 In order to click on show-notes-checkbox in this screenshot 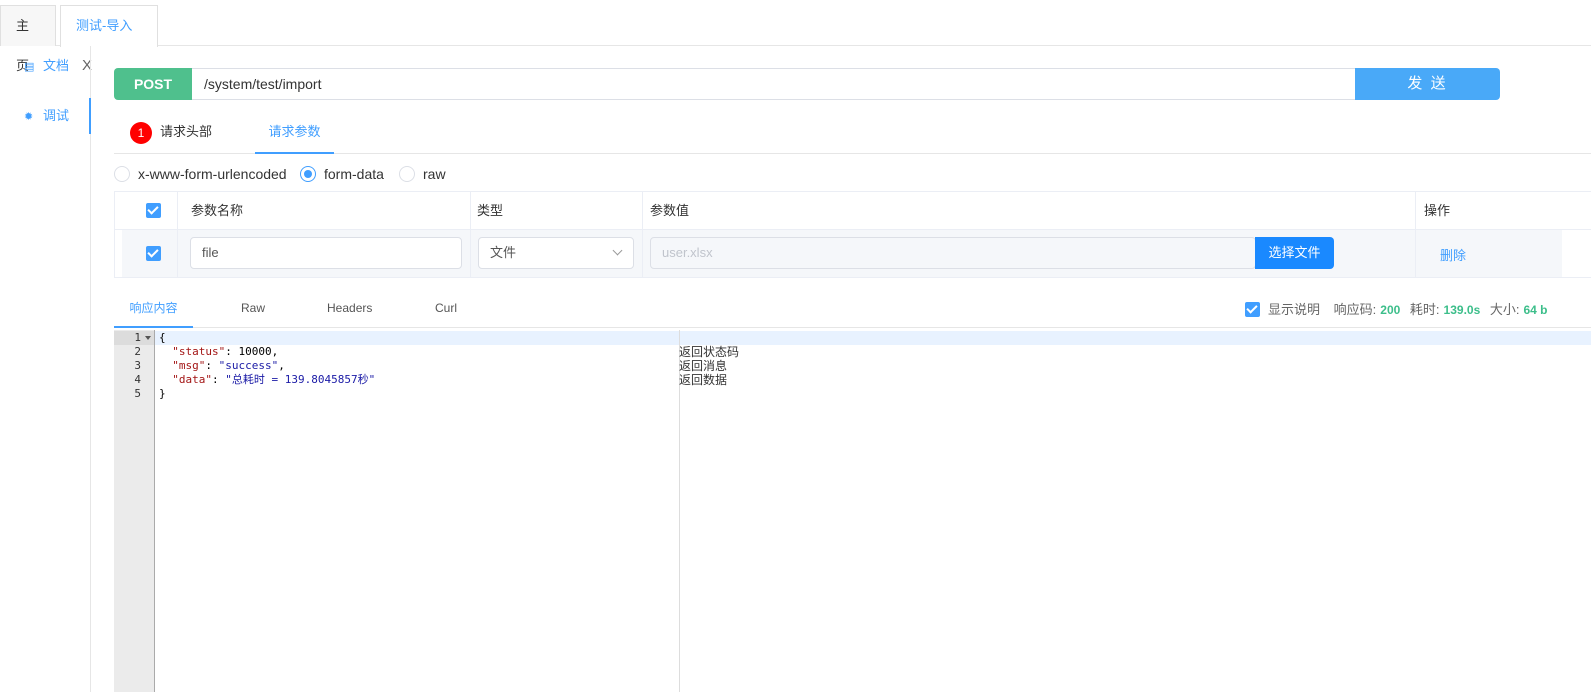, I will do `click(1252, 309)`.